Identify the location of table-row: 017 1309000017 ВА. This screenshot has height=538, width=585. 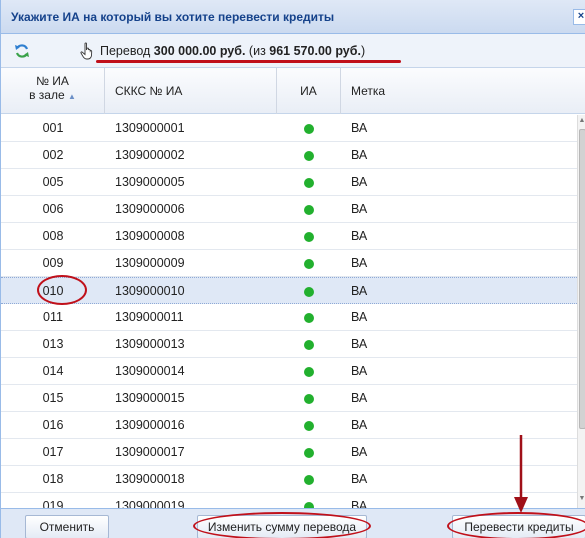
(289, 452).